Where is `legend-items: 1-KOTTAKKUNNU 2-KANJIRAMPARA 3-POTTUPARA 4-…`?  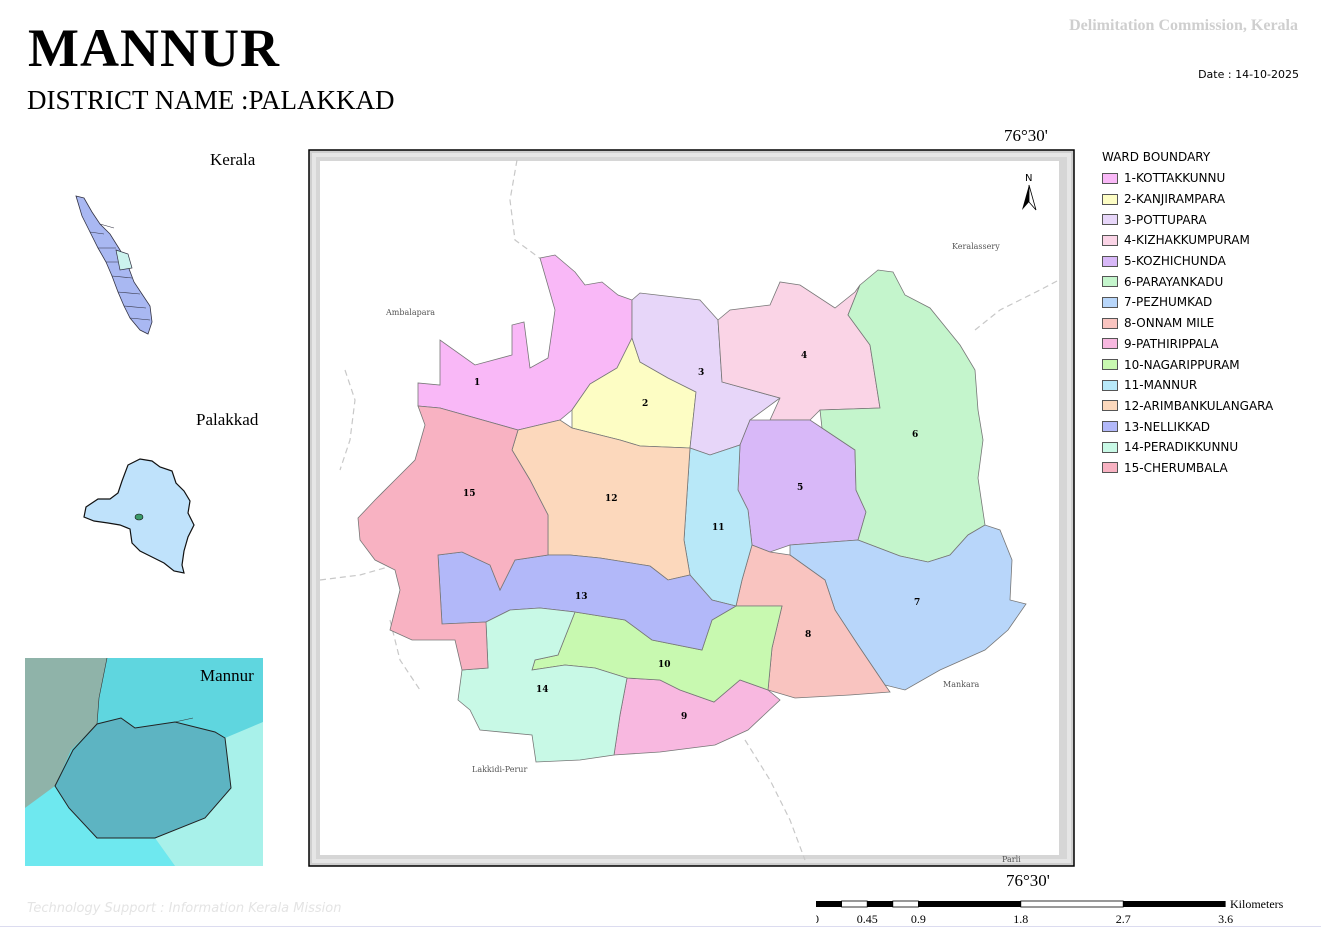 legend-items: 1-KOTTAKKUNNU 2-KANJIRAMPARA 3-POTTUPARA 4-… is located at coordinates (1187, 323).